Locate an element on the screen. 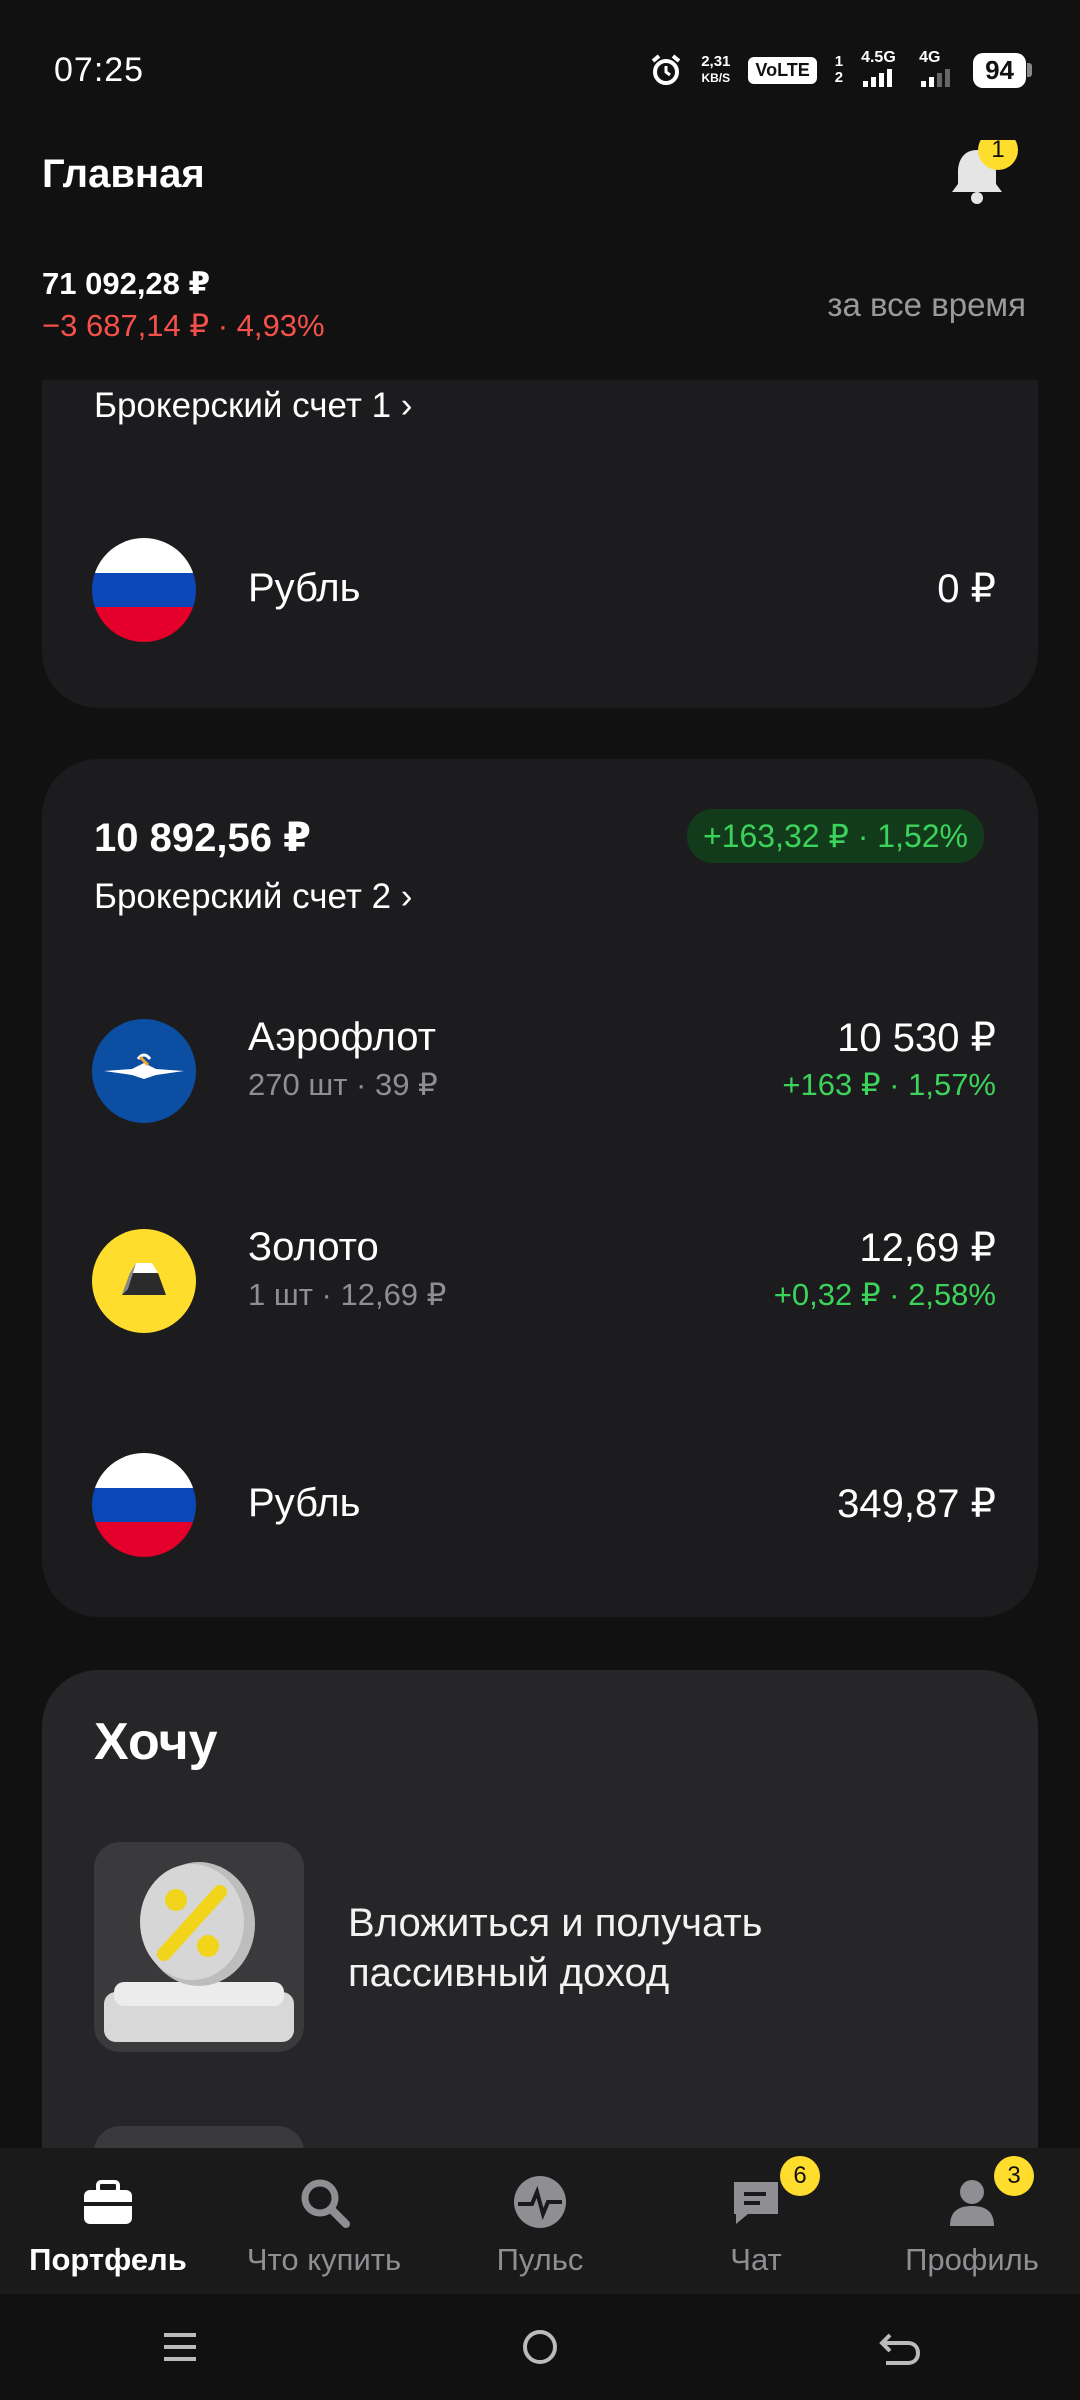  chat-icon is located at coordinates (756, 2203).